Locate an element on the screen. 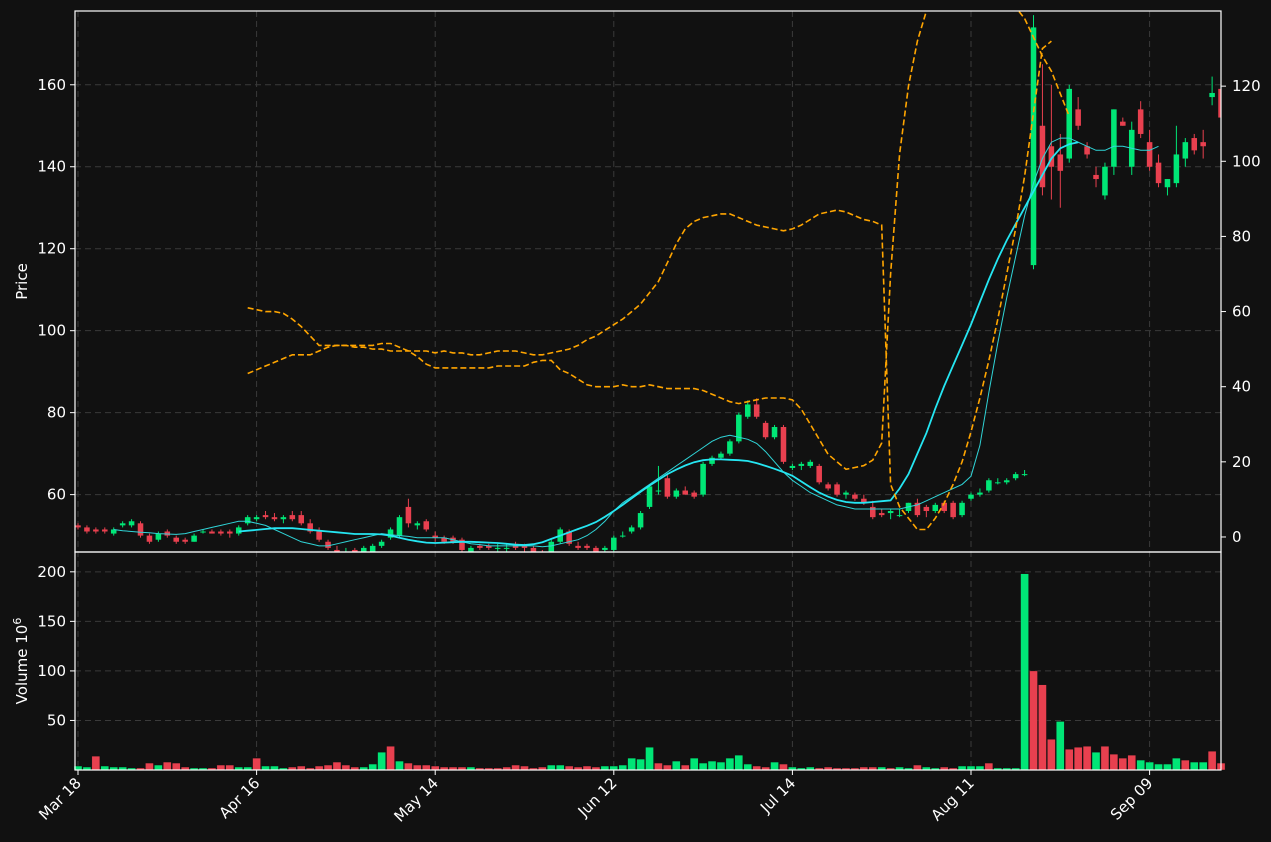 The height and width of the screenshot is (842, 1271). price-tick-label: 100 is located at coordinates (51, 331).